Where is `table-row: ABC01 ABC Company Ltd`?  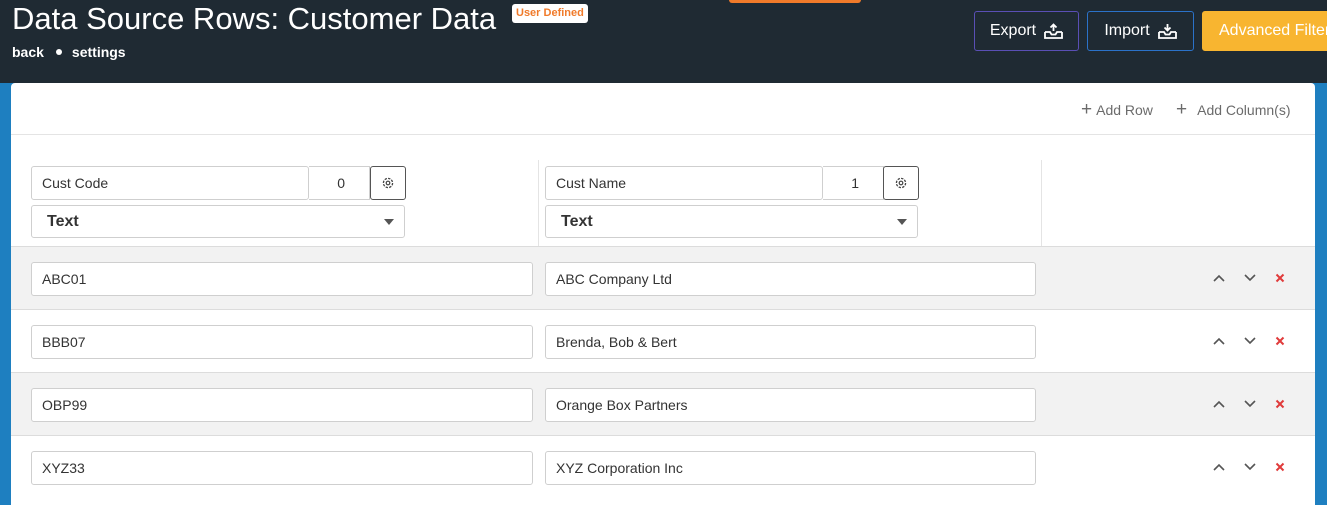 table-row: ABC01 ABC Company Ltd is located at coordinates (663, 277).